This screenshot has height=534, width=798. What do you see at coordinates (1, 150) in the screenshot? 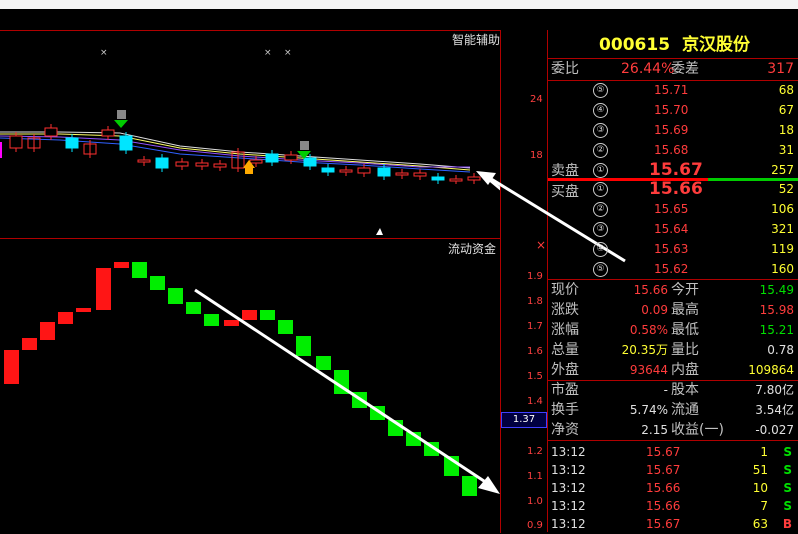
I see `left-edge-marker` at bounding box center [1, 150].